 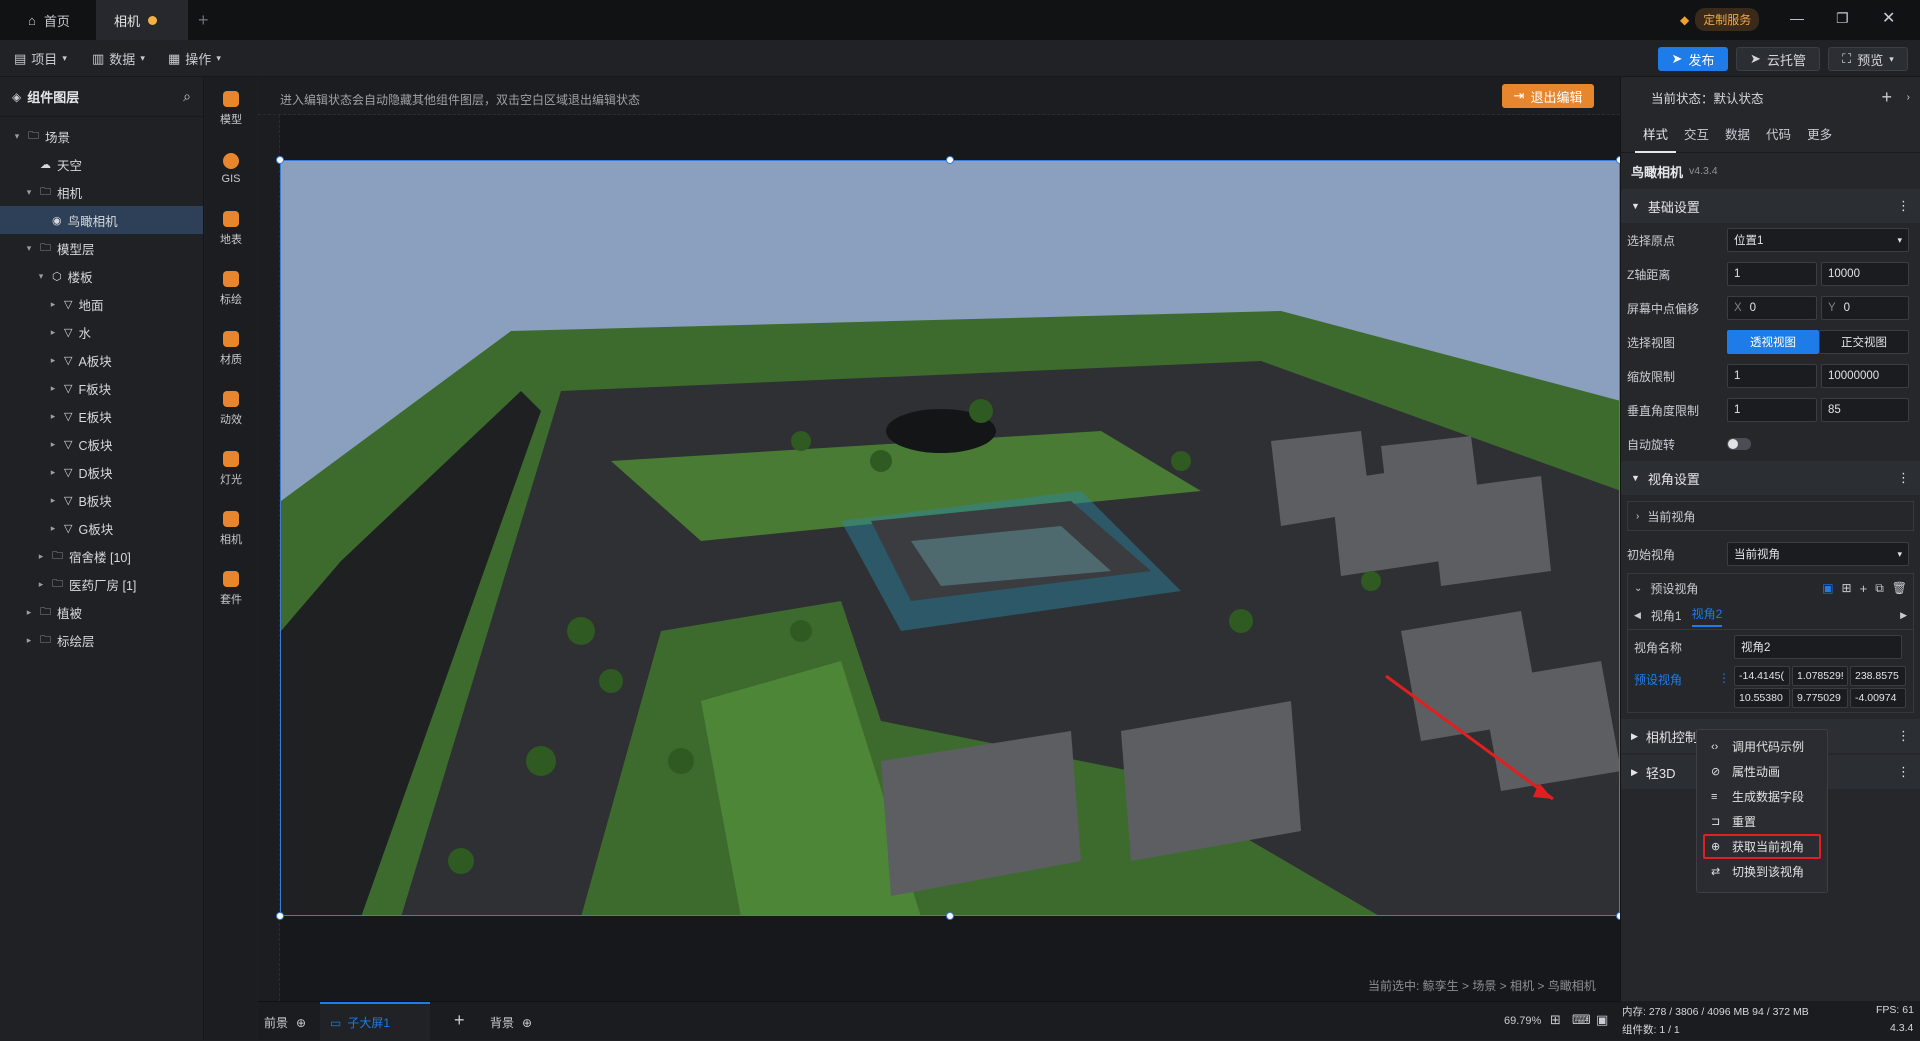 I want to click on add-screen-icon: +, so click(x=459, y=1020).